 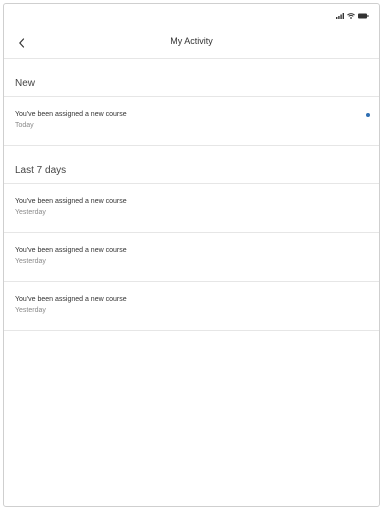 What do you see at coordinates (340, 16) in the screenshot?
I see `signal-icon` at bounding box center [340, 16].